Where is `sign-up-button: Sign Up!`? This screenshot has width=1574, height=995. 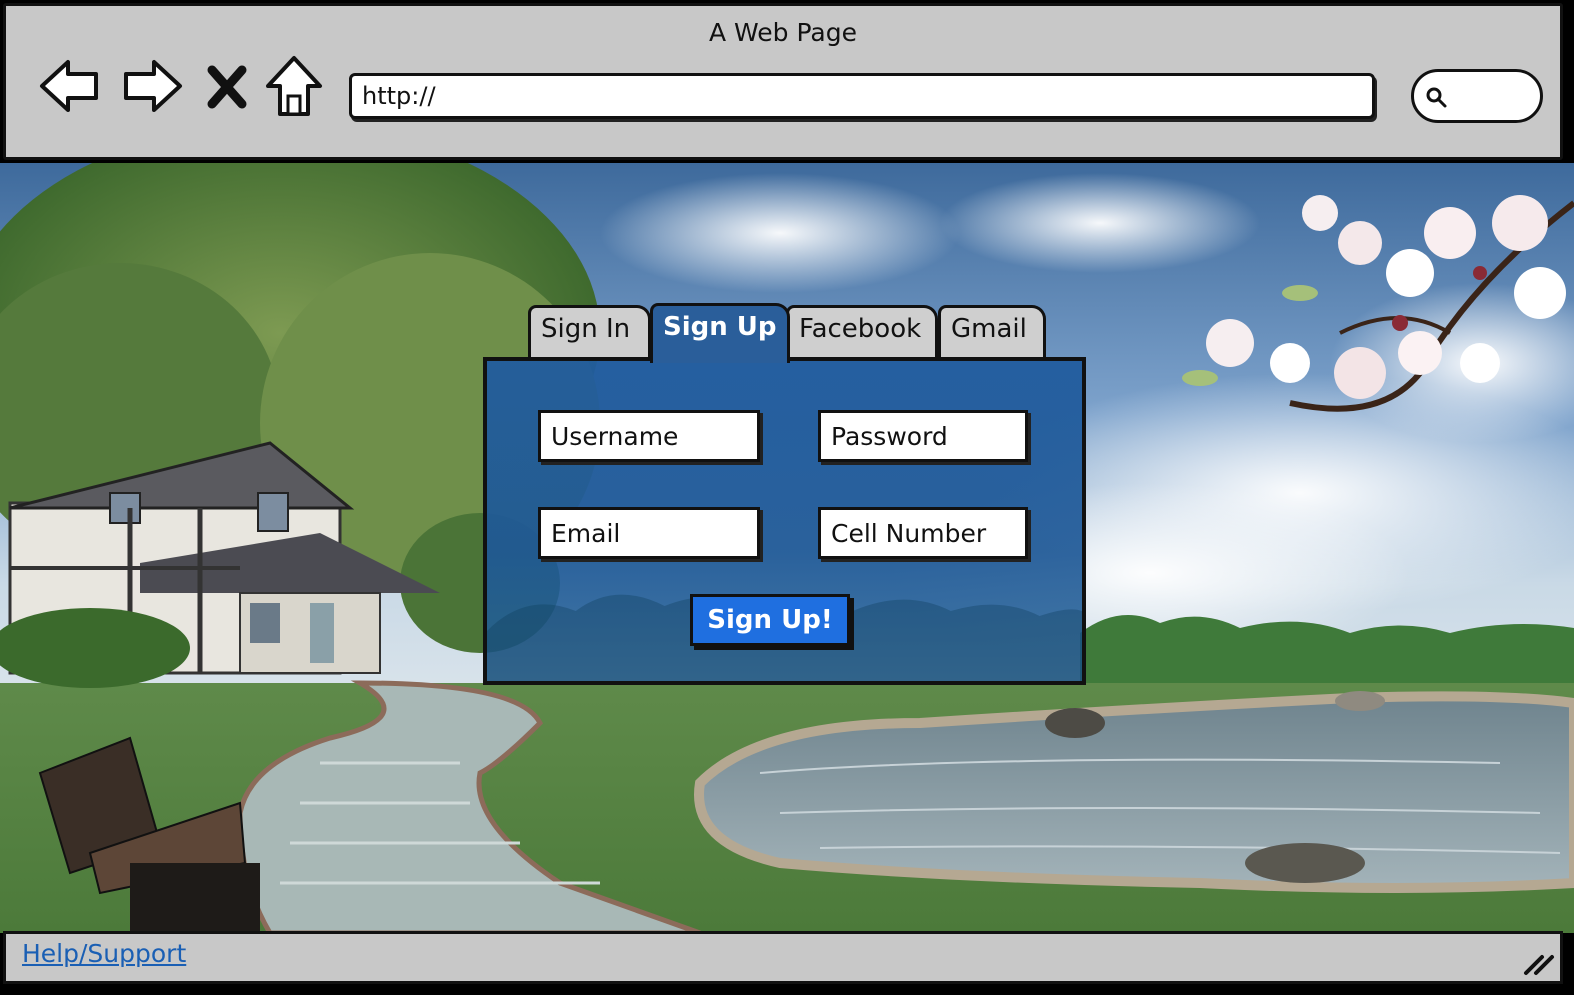
sign-up-button: Sign Up! is located at coordinates (770, 620).